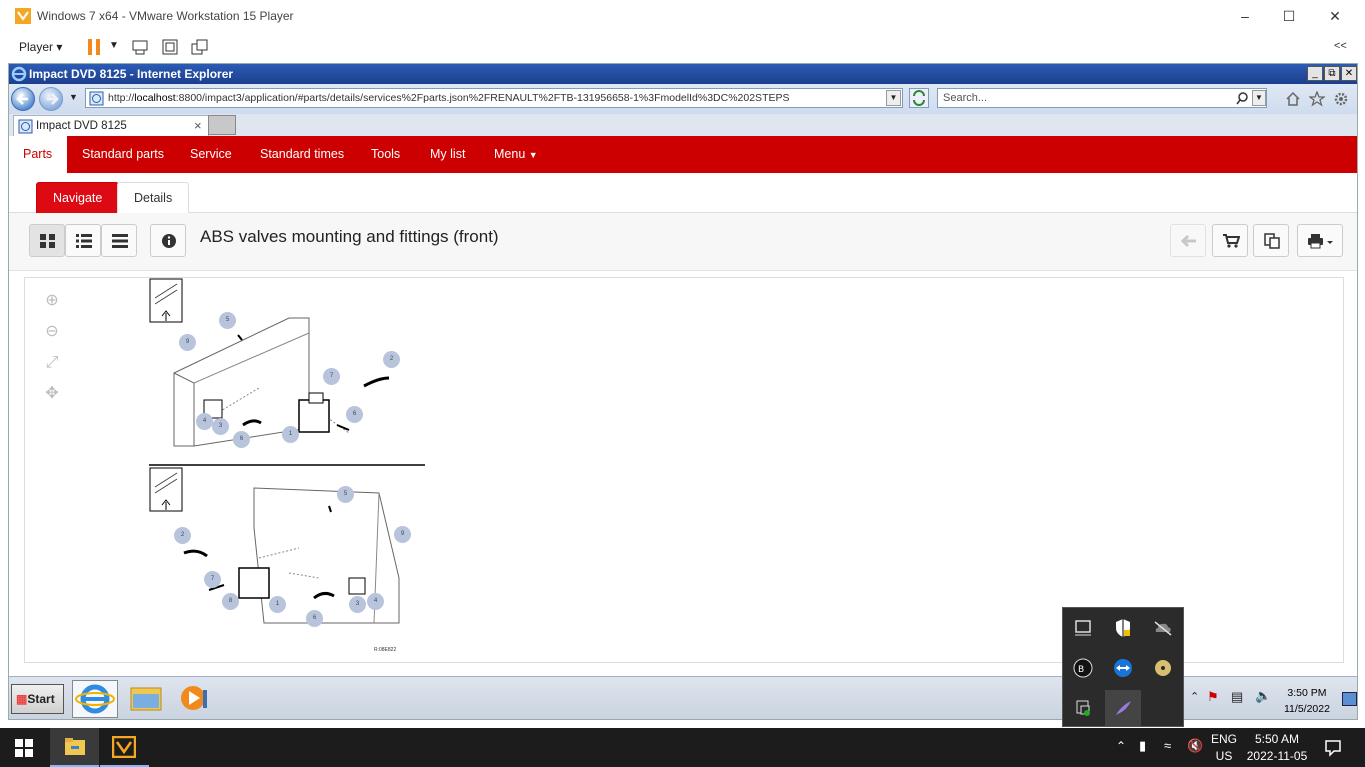 The height and width of the screenshot is (767, 1365). What do you see at coordinates (516, 154) in the screenshot?
I see `nav-menu: Menu ▼` at bounding box center [516, 154].